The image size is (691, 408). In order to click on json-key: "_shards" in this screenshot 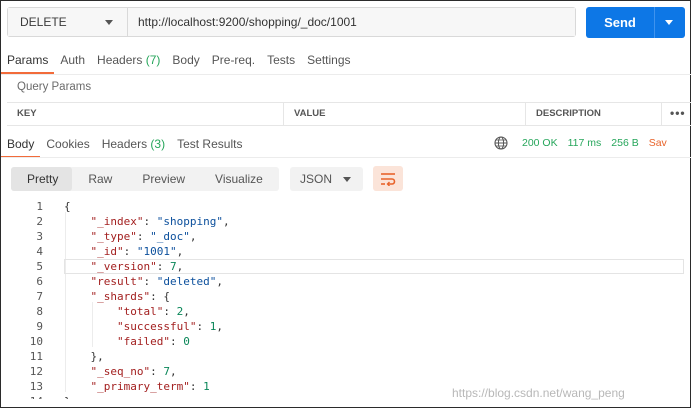, I will do `click(120, 296)`.